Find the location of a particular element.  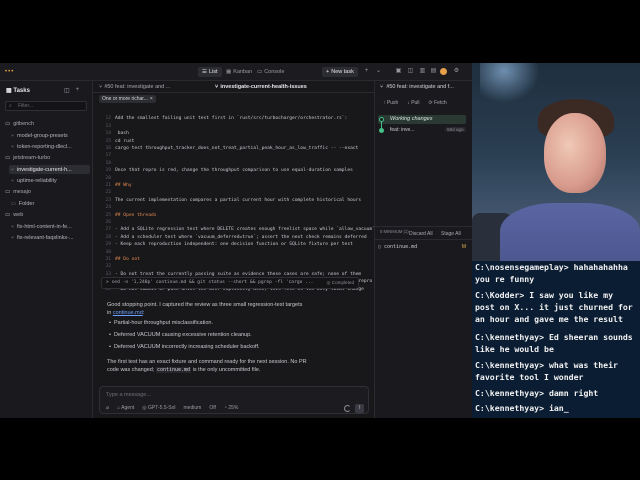

sidebar-item-model-group-presets: ⑂ model-group-presets is located at coordinates (49, 135).